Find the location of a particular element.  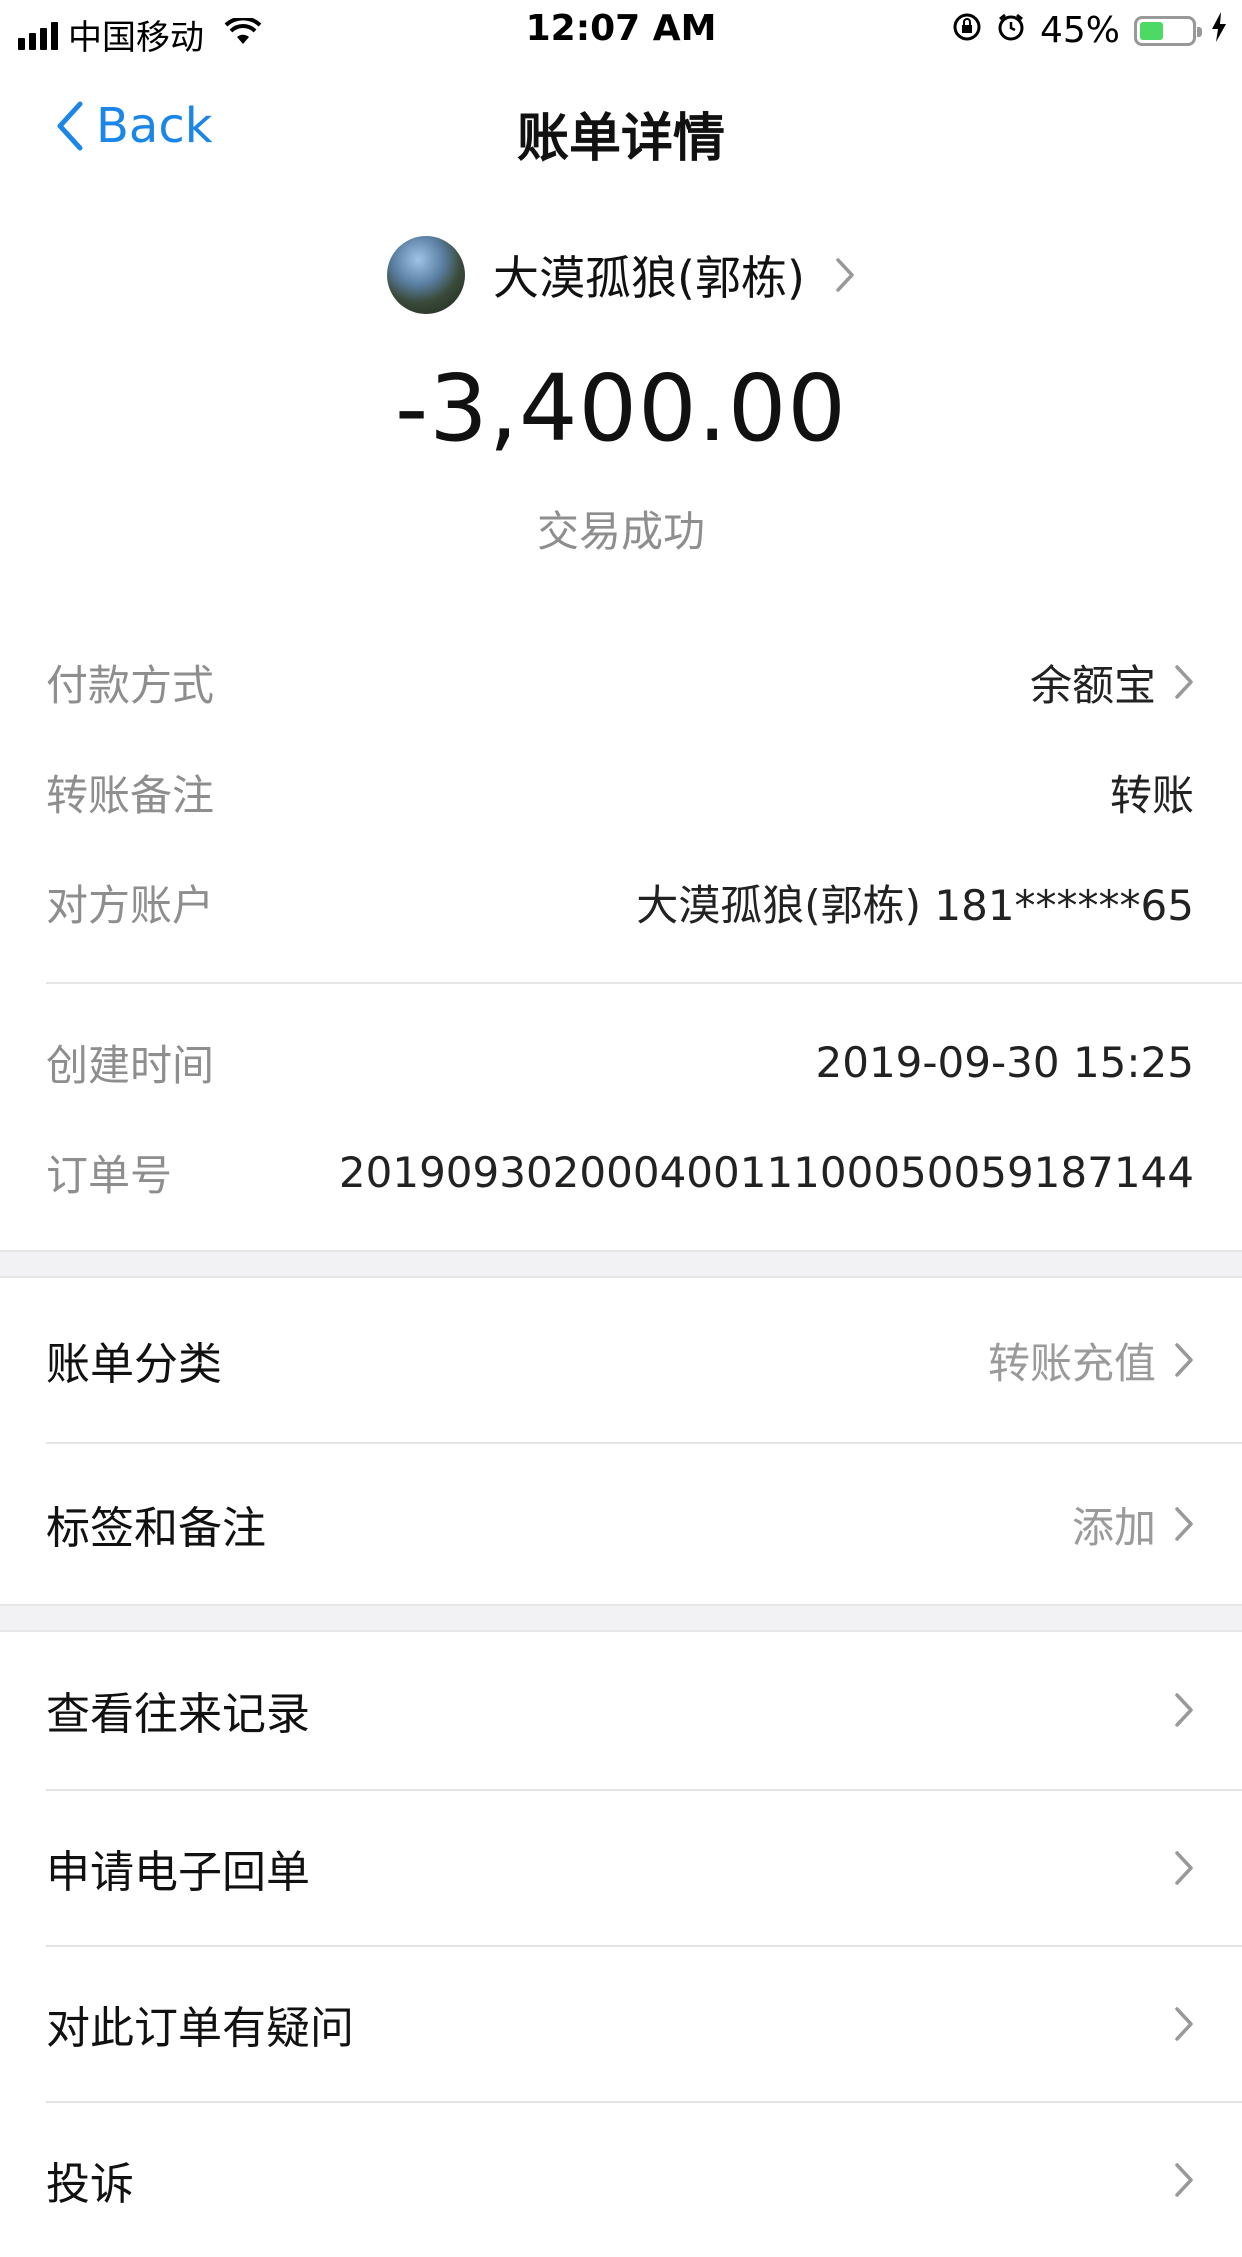

tags-notes-value: 添加 is located at coordinates (1113, 1527).